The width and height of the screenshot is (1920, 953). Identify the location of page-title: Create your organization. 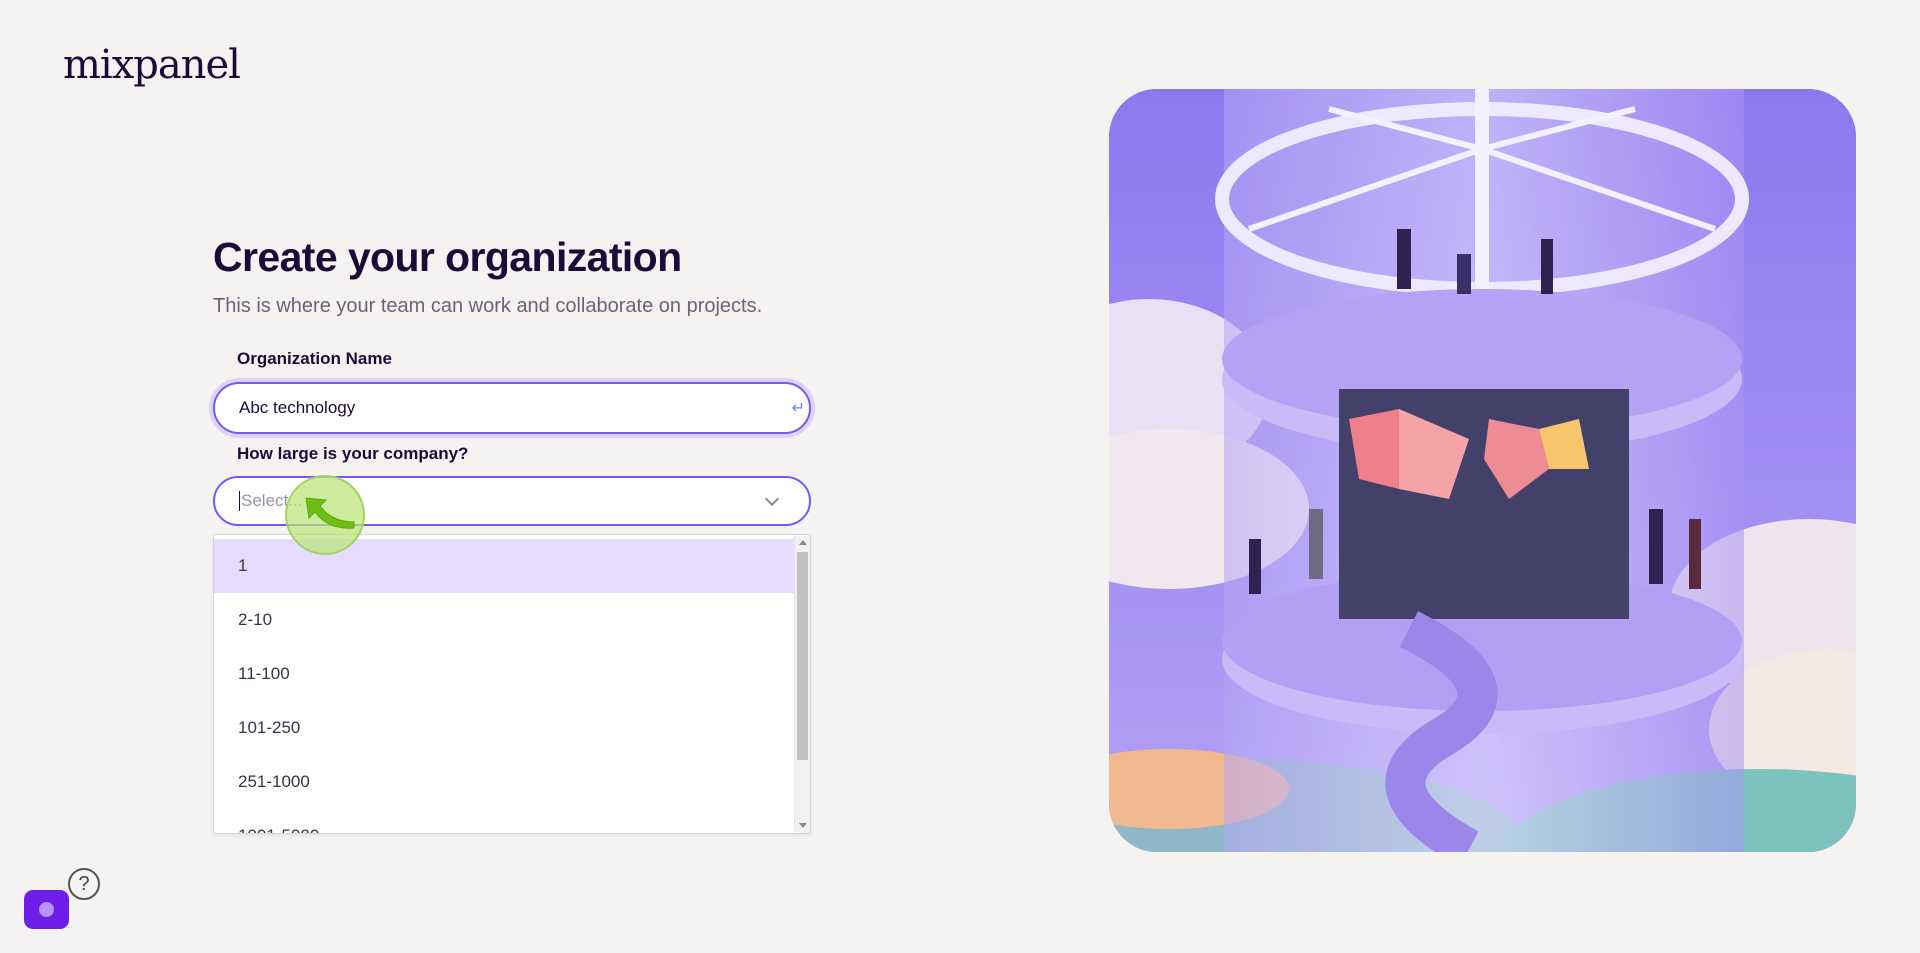
(447, 257).